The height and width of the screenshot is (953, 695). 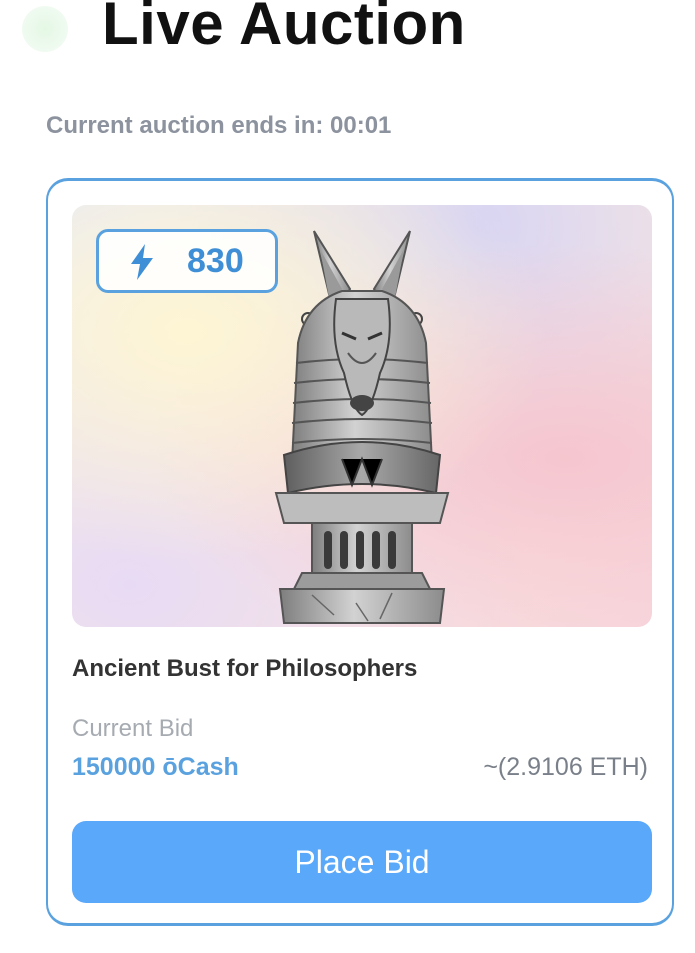 I want to click on live-dot-icon, so click(x=45, y=29).